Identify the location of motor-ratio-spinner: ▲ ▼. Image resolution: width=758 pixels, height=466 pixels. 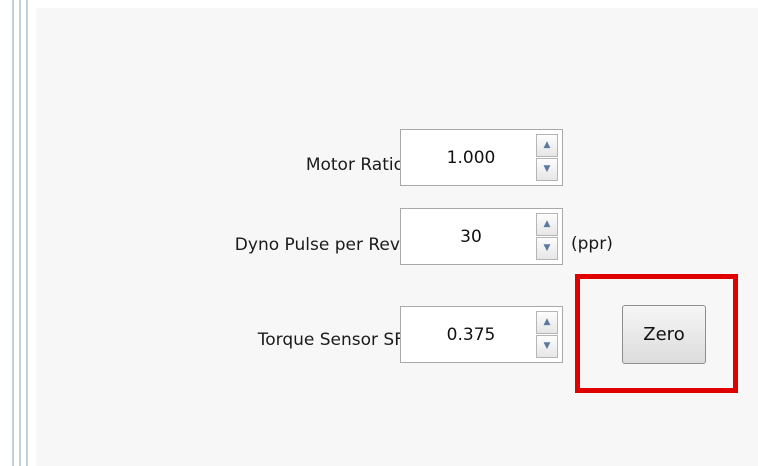
(547, 157).